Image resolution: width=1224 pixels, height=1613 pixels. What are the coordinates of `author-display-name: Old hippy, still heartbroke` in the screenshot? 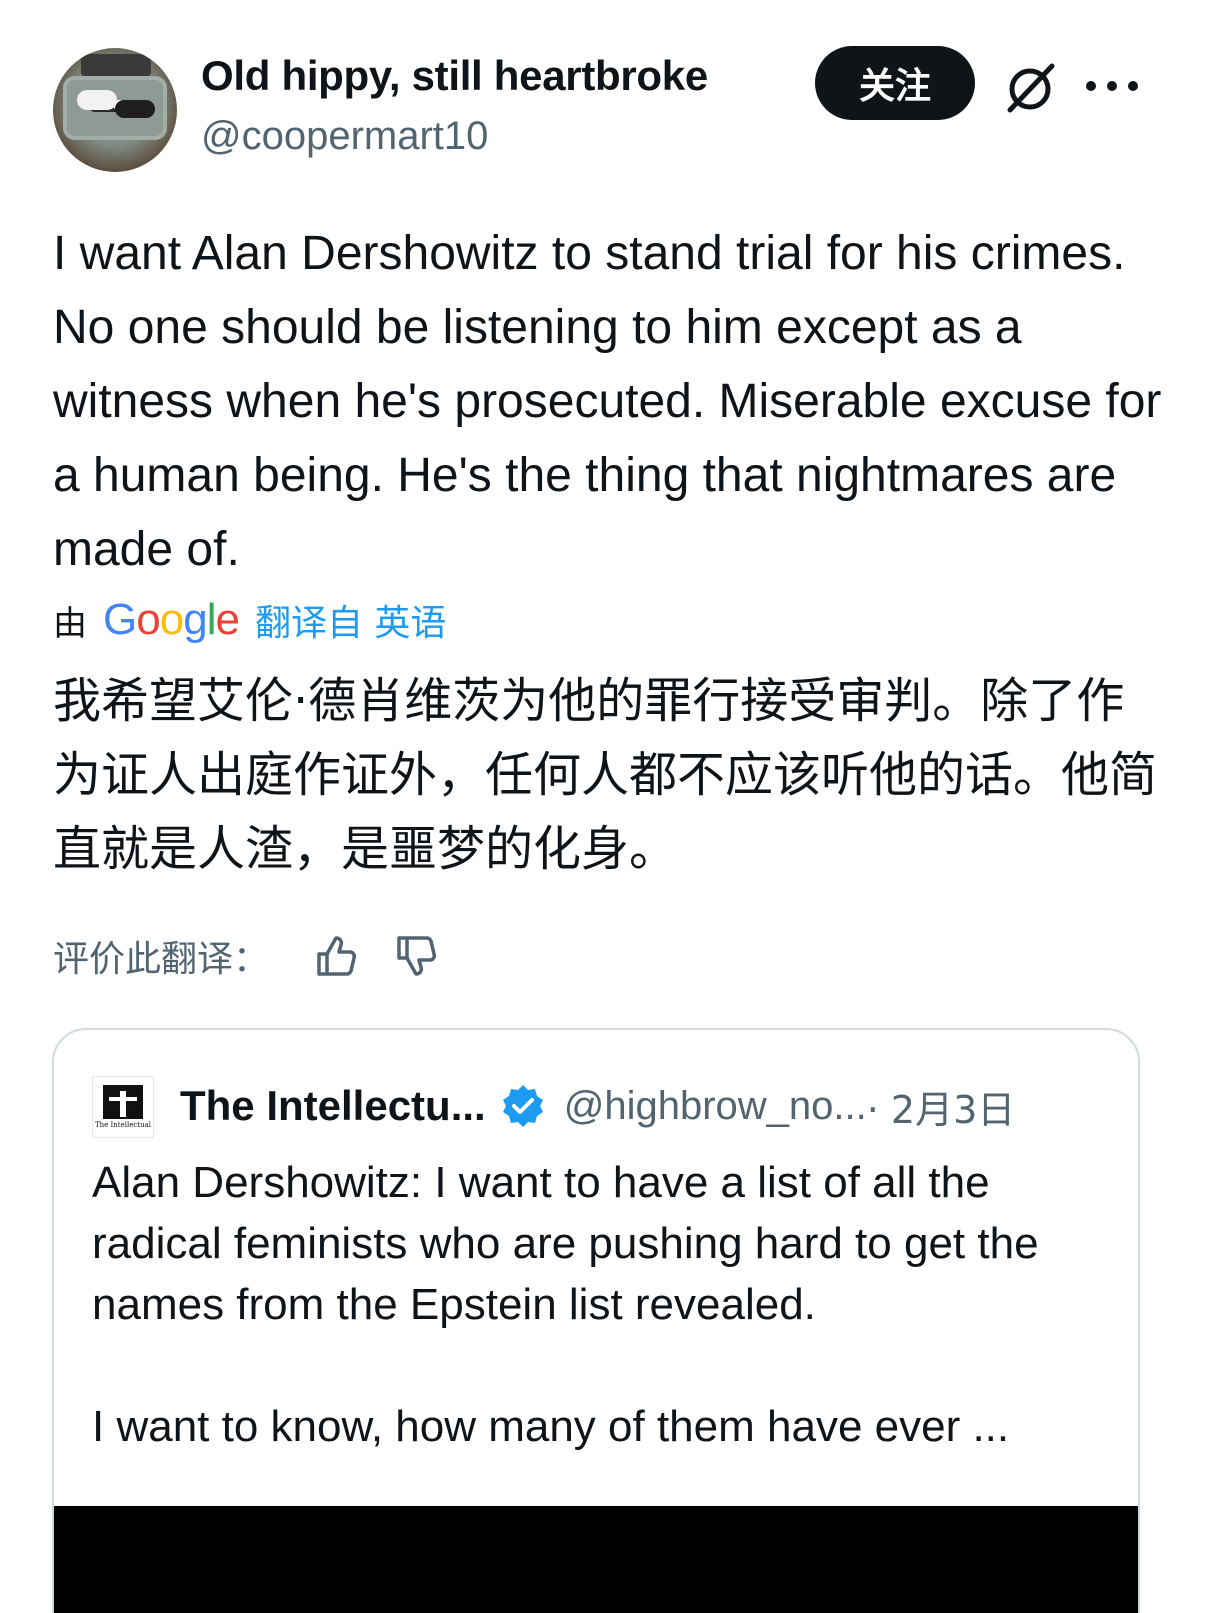 It's located at (454, 76).